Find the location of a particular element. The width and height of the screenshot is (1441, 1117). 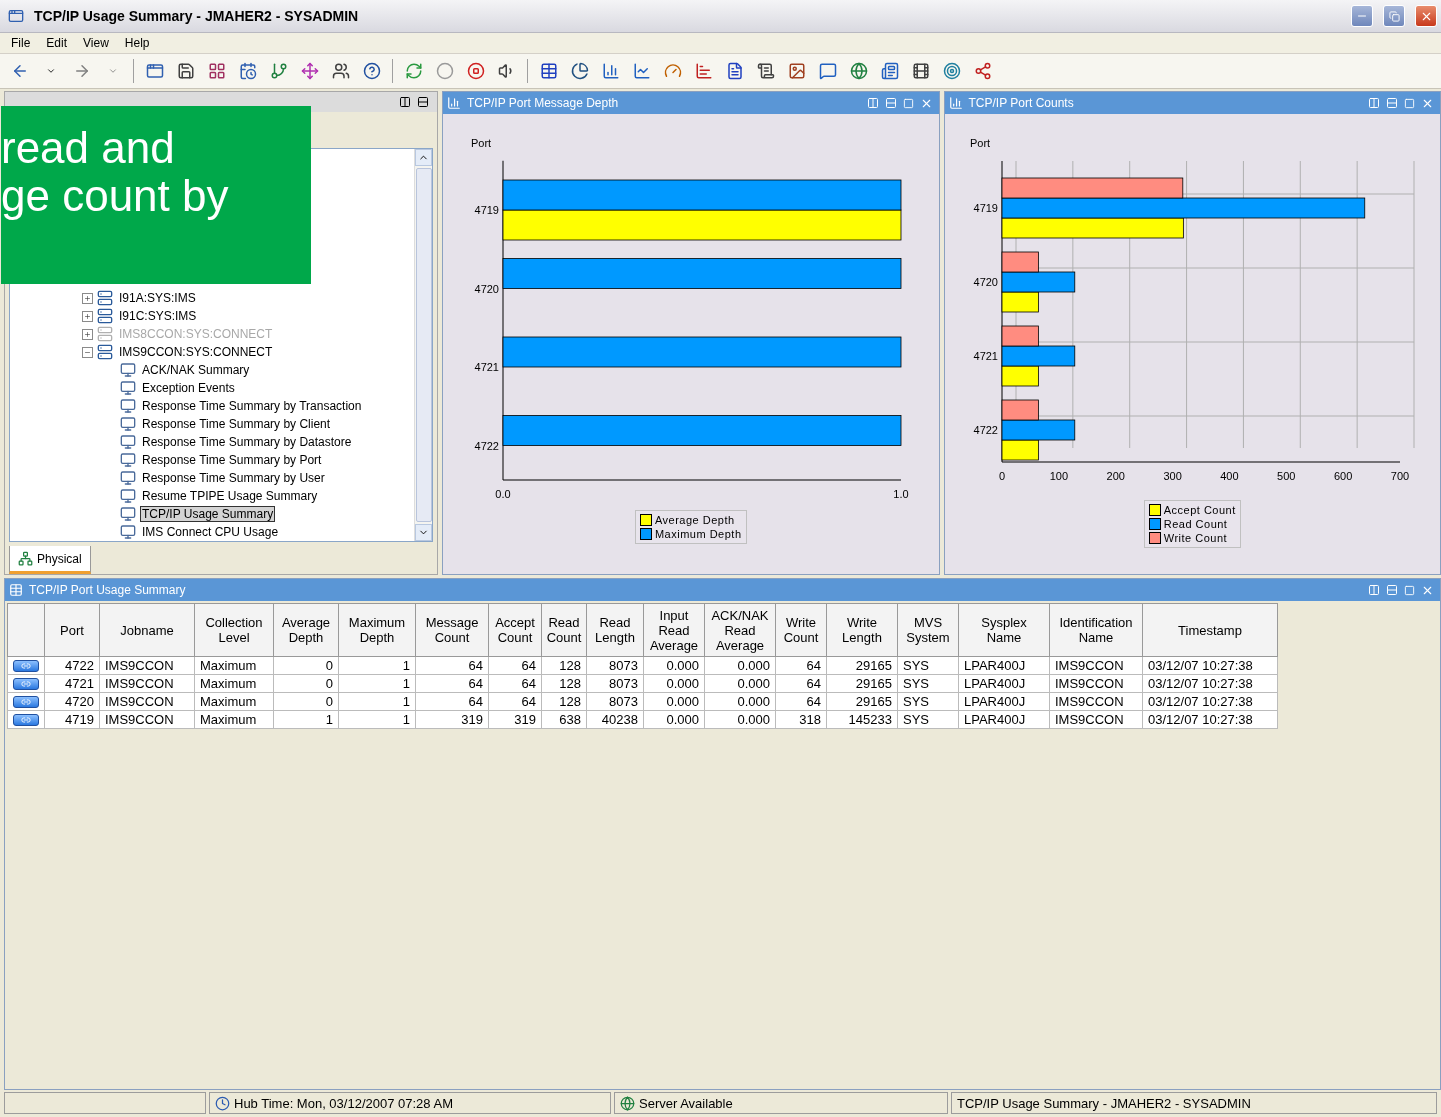

speech-bubble-icon is located at coordinates (827, 71).